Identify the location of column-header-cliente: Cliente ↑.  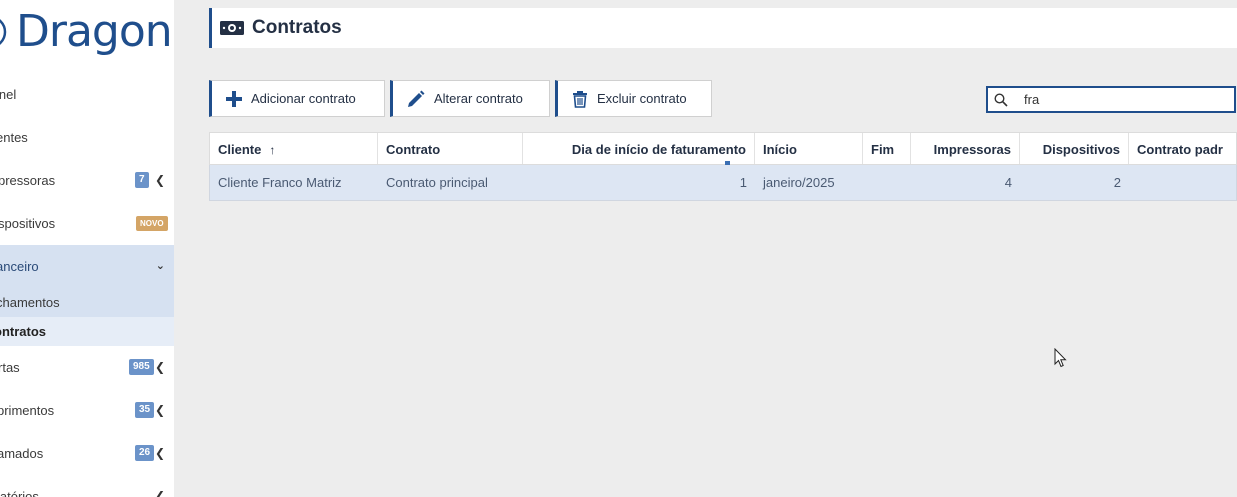
(294, 148).